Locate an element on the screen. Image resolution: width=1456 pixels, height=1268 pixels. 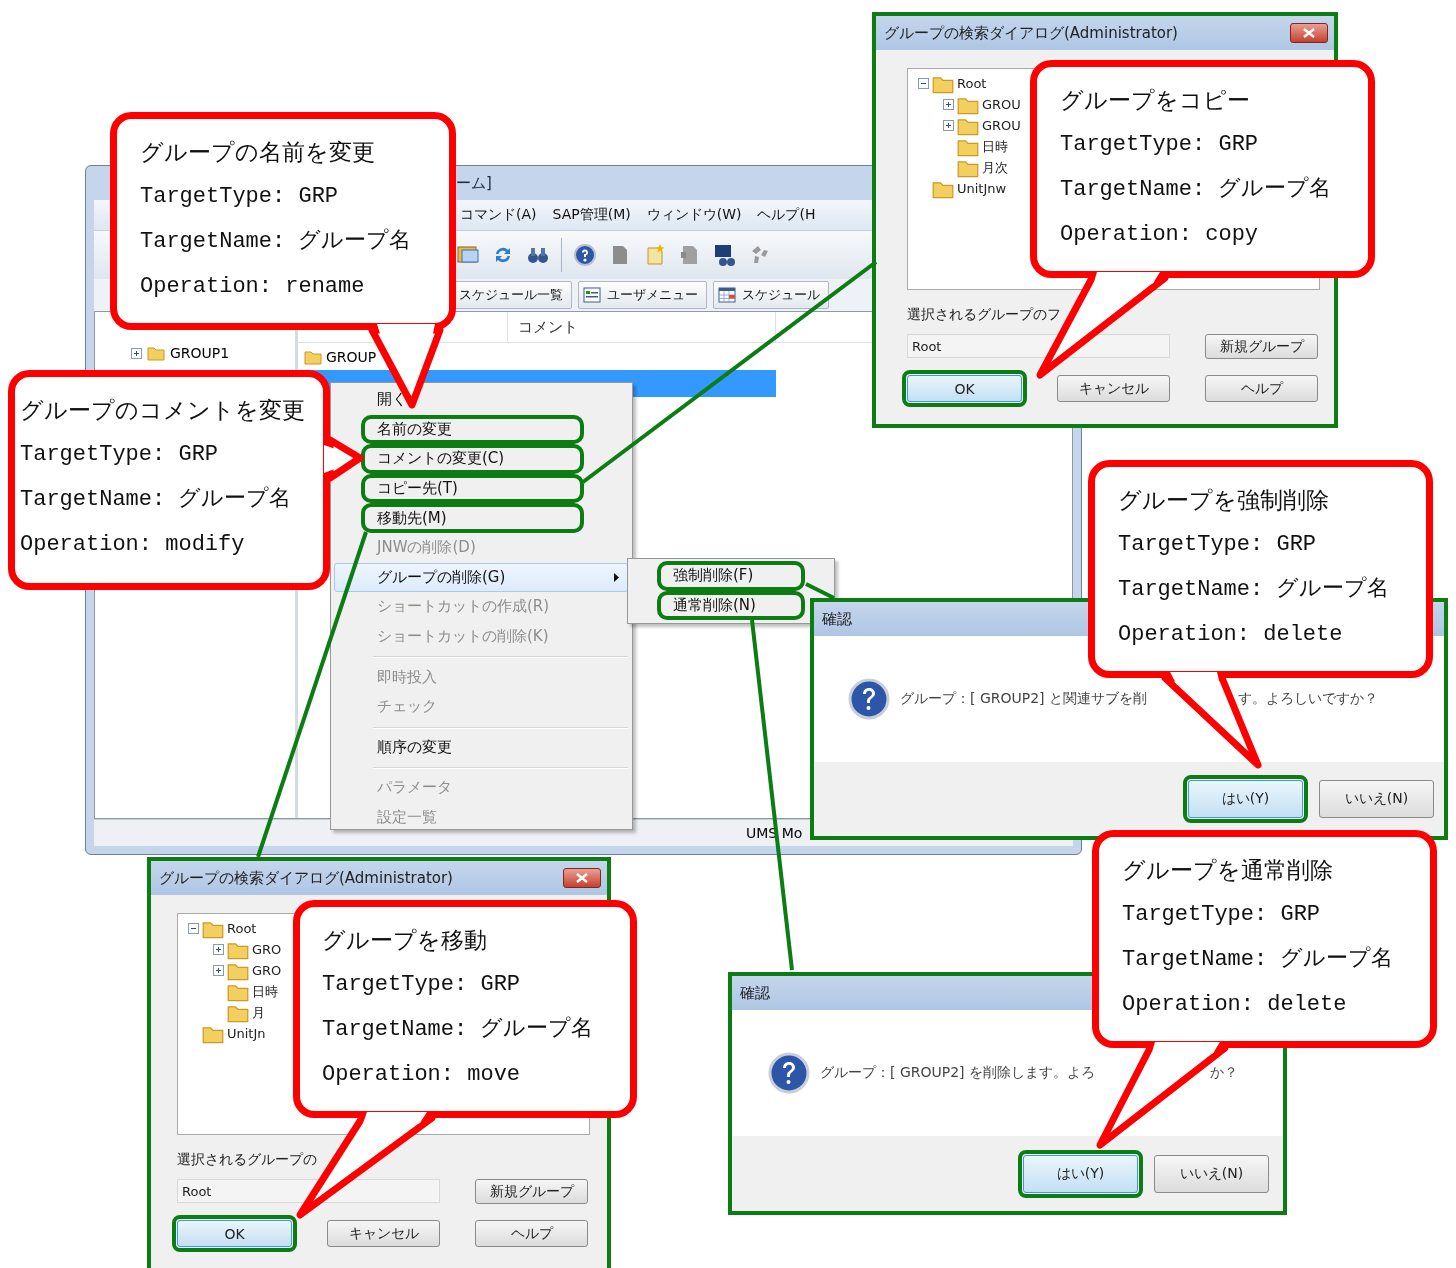
field-label: 選択されるグループの is located at coordinates (247, 1160).